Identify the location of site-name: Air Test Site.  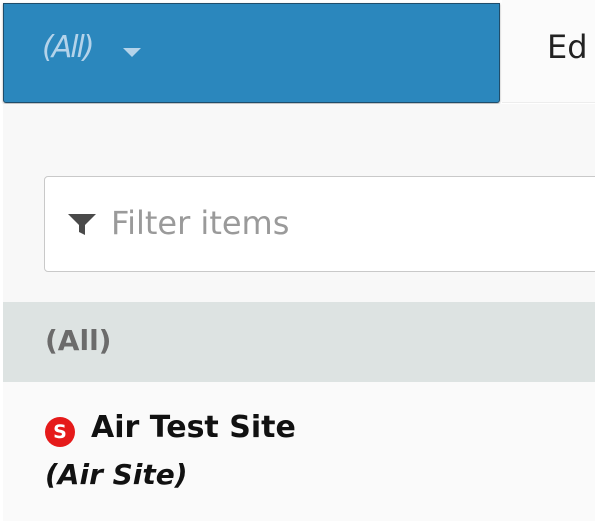
(193, 427).